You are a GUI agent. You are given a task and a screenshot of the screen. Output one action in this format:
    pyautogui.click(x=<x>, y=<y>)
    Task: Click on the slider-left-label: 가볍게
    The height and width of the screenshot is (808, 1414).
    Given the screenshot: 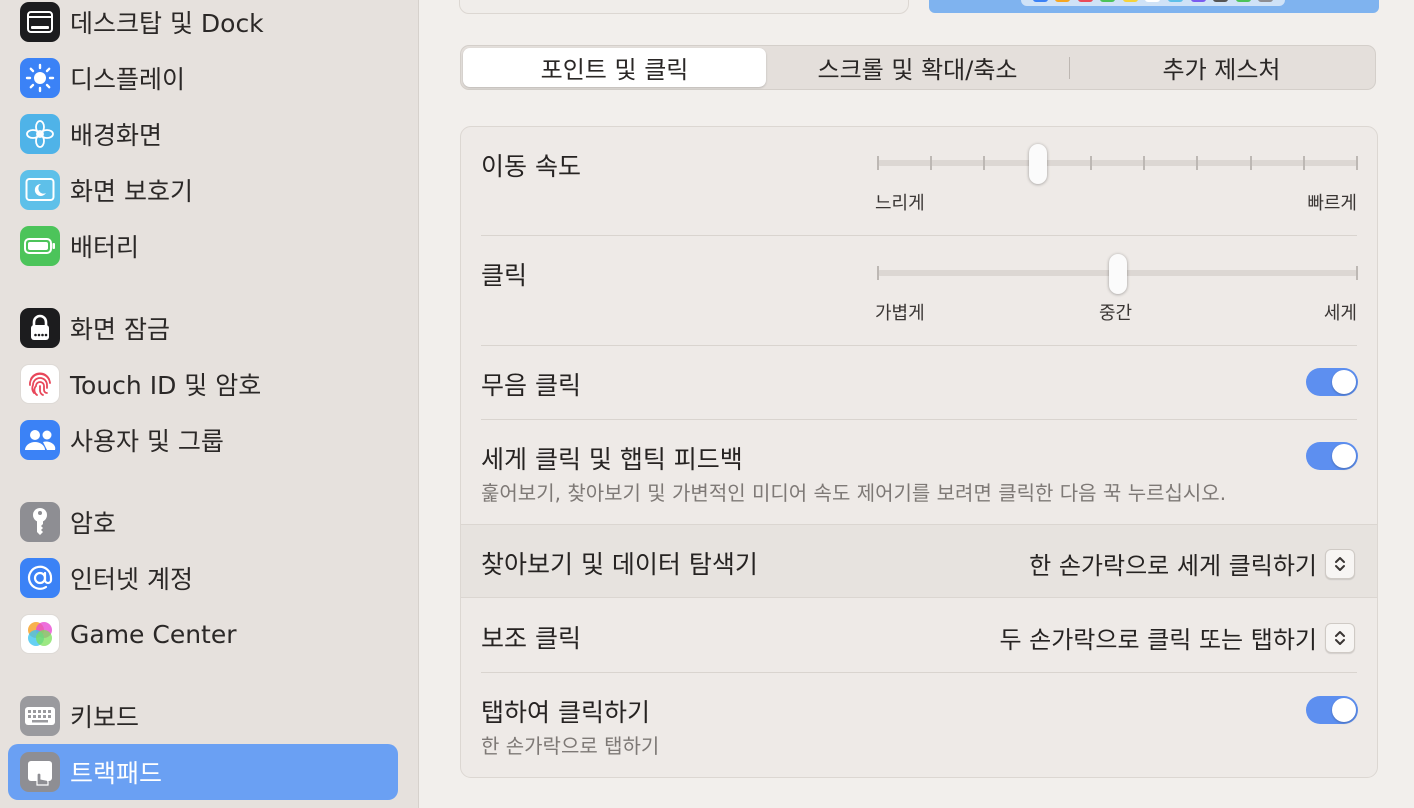 What is the action you would take?
    pyautogui.click(x=900, y=313)
    